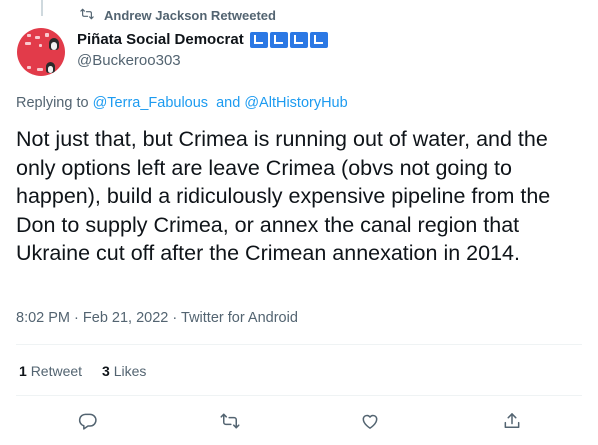 This screenshot has height=445, width=598. I want to click on author-block: Piñata Social Democrat @Buckeroo303, so click(202, 50).